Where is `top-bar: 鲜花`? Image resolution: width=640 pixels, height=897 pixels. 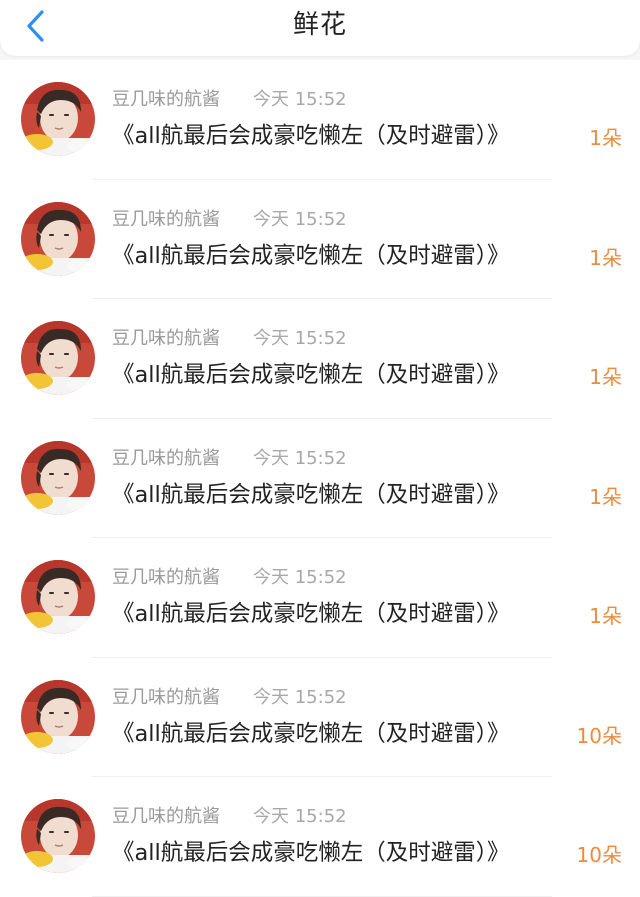 top-bar: 鲜花 is located at coordinates (320, 28).